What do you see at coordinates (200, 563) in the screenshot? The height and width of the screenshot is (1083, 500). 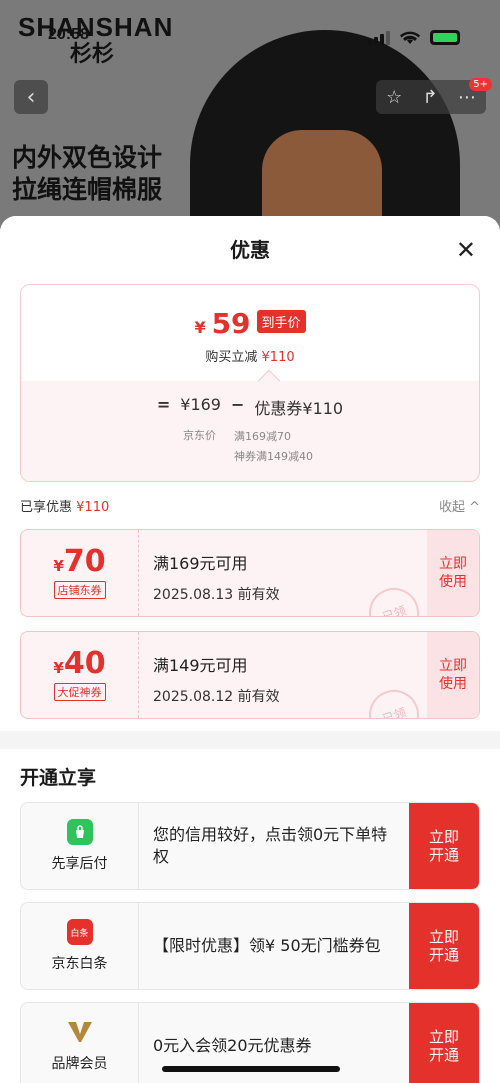 I see `coupon-condition: 满169元可用` at bounding box center [200, 563].